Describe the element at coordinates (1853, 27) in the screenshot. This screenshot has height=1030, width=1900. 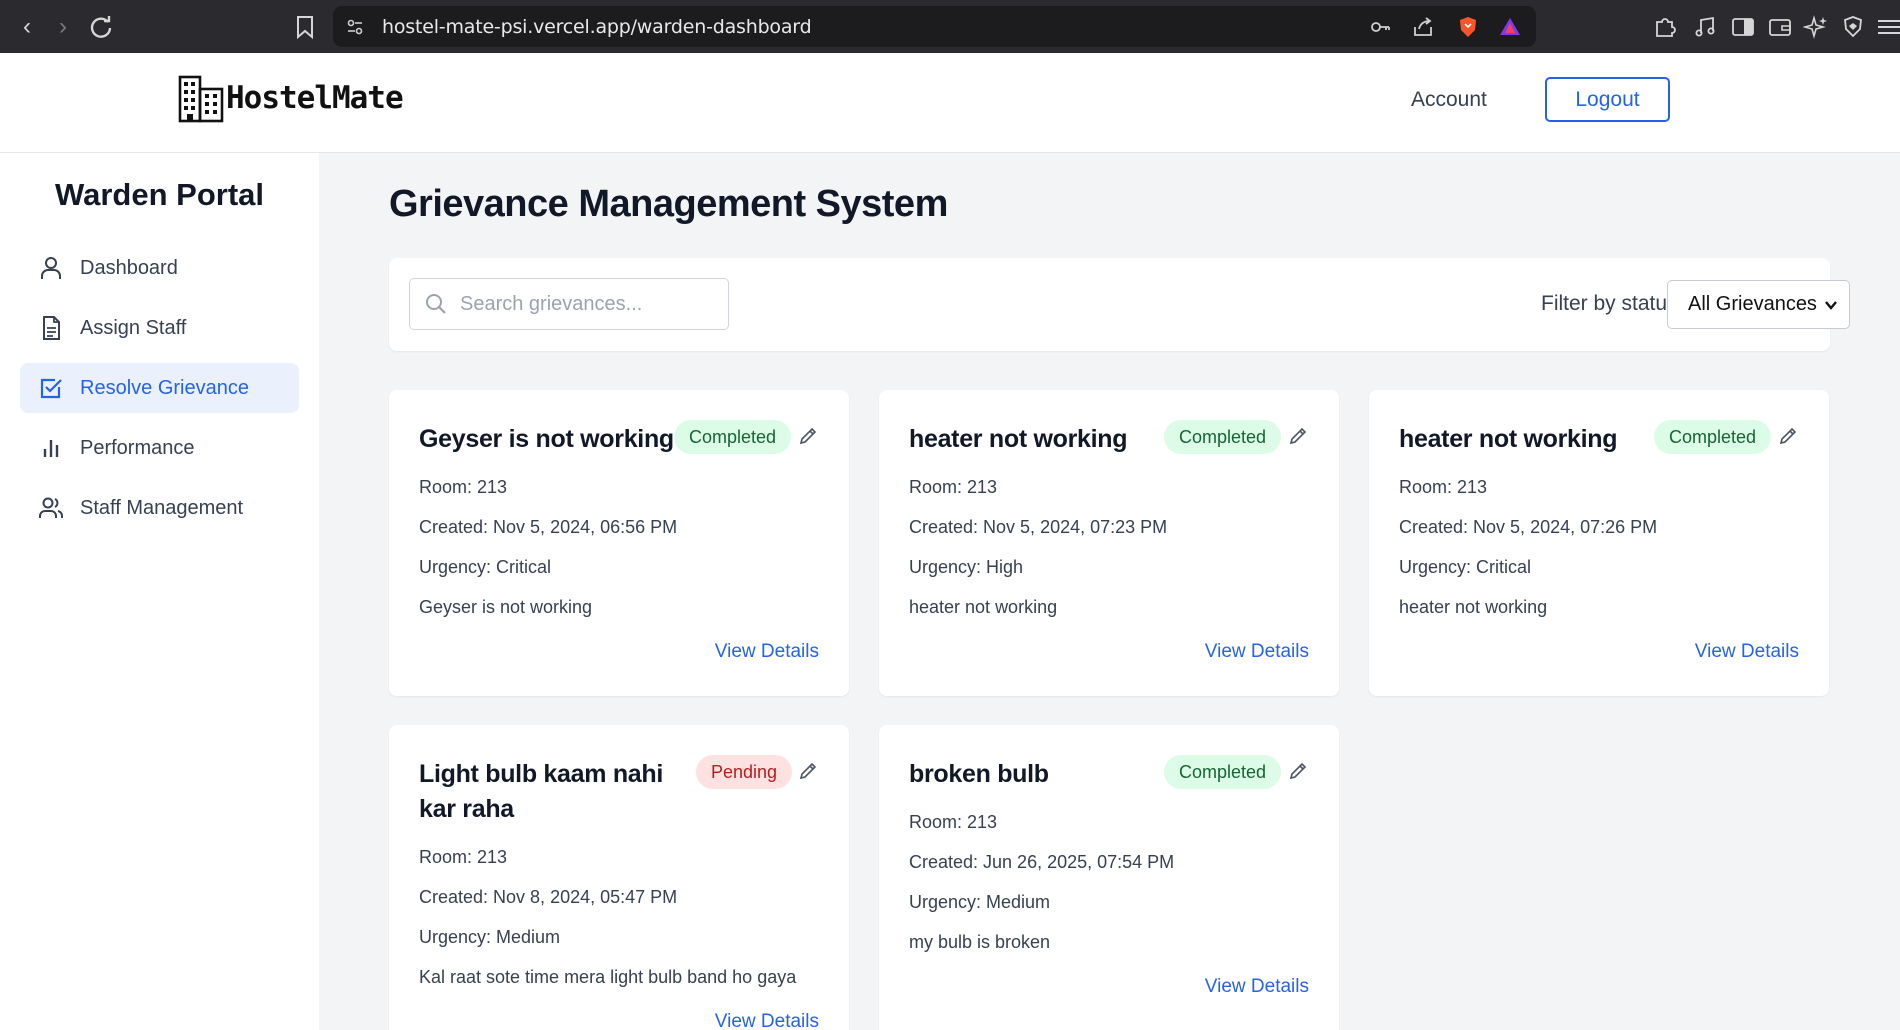
I see `vpn-icon` at that location.